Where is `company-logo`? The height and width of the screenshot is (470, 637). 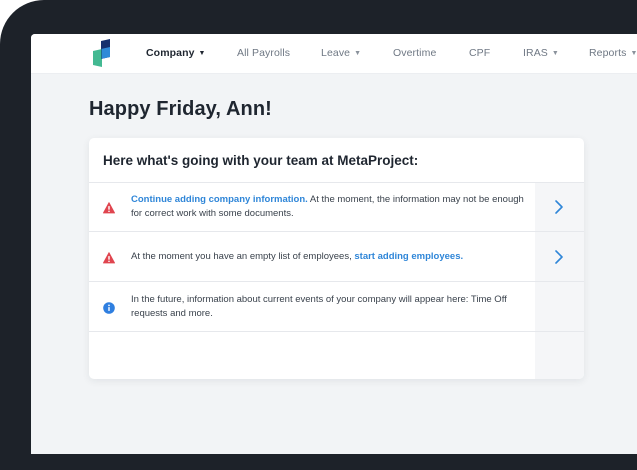 company-logo is located at coordinates (102, 53).